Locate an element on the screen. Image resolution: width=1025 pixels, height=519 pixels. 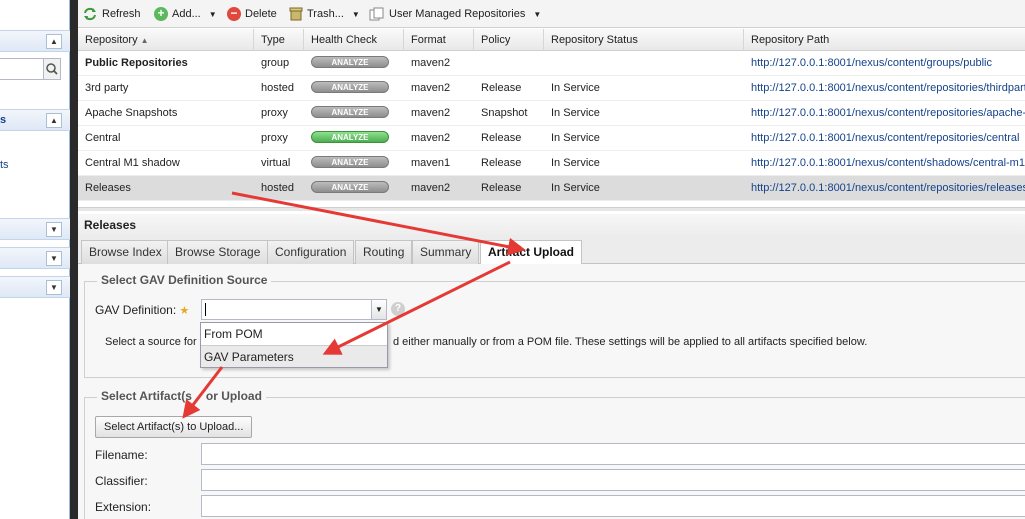
help-icon: ? is located at coordinates (398, 309).